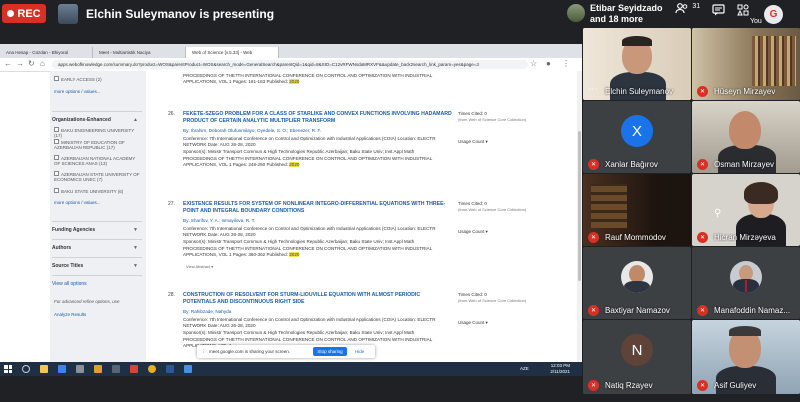 This screenshot has height=402, width=800. I want to click on others-avatar, so click(576, 13).